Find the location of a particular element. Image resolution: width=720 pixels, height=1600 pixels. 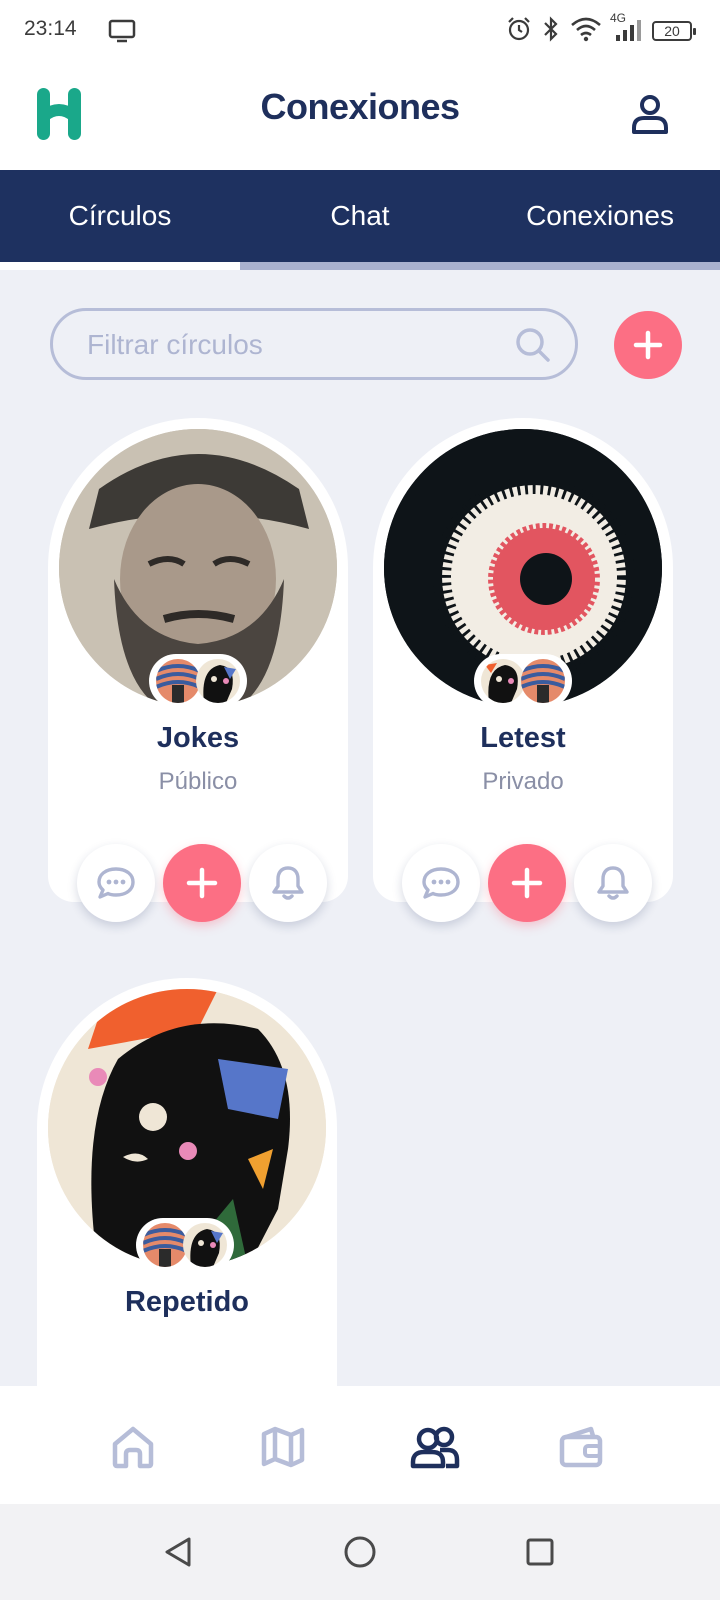

nav-connections is located at coordinates (435, 1447).